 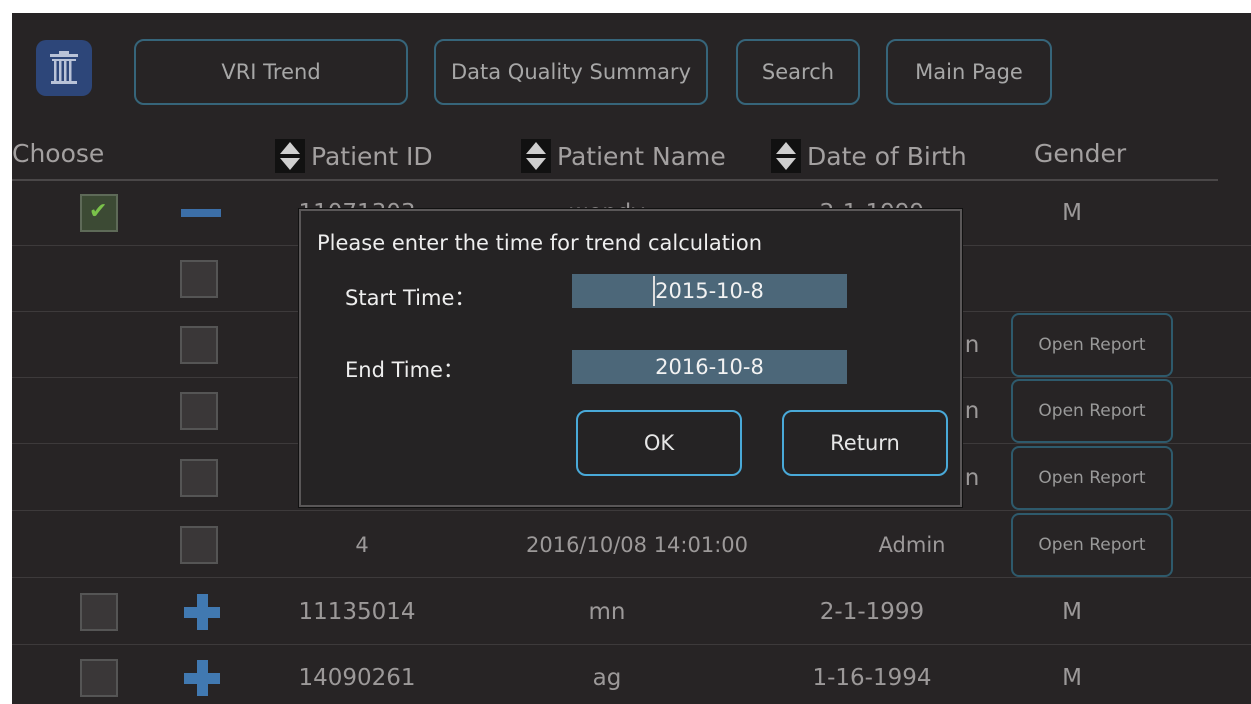 I want to click on delete-button, so click(x=64, y=68).